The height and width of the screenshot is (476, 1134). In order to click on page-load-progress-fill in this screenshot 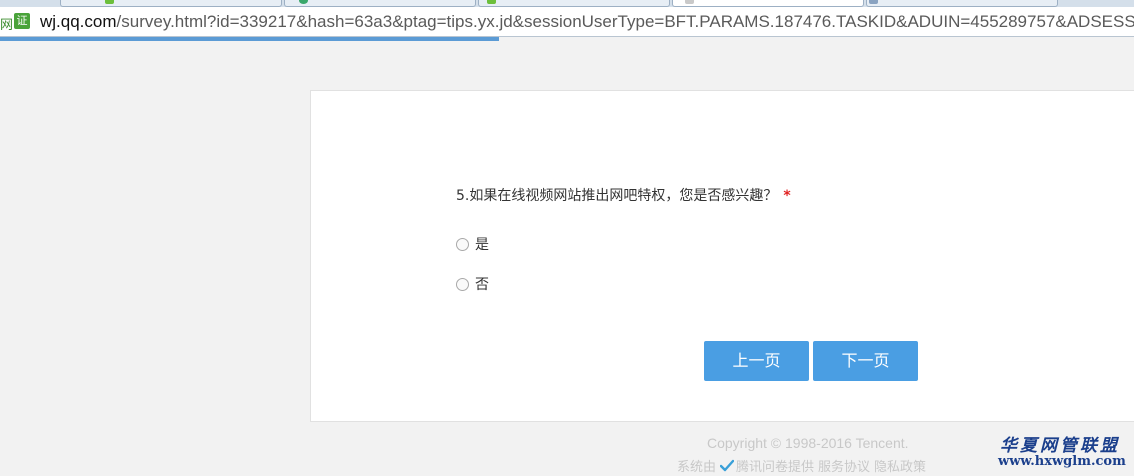, I will do `click(249, 39)`.